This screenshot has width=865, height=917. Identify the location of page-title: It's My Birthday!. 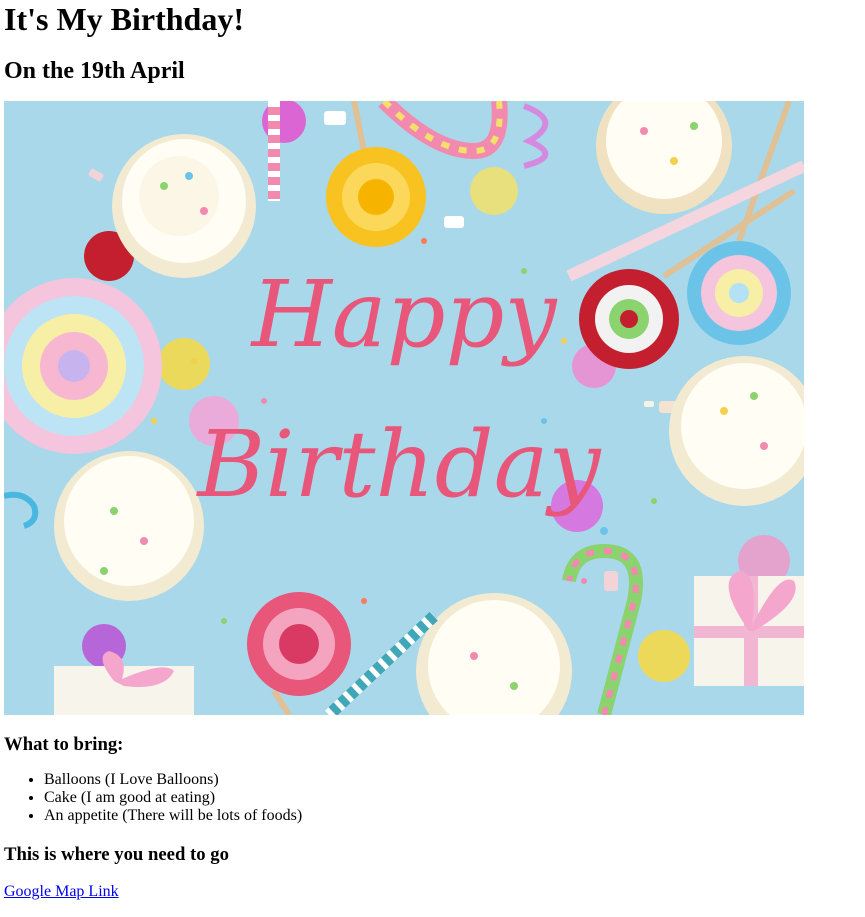
(124, 19).